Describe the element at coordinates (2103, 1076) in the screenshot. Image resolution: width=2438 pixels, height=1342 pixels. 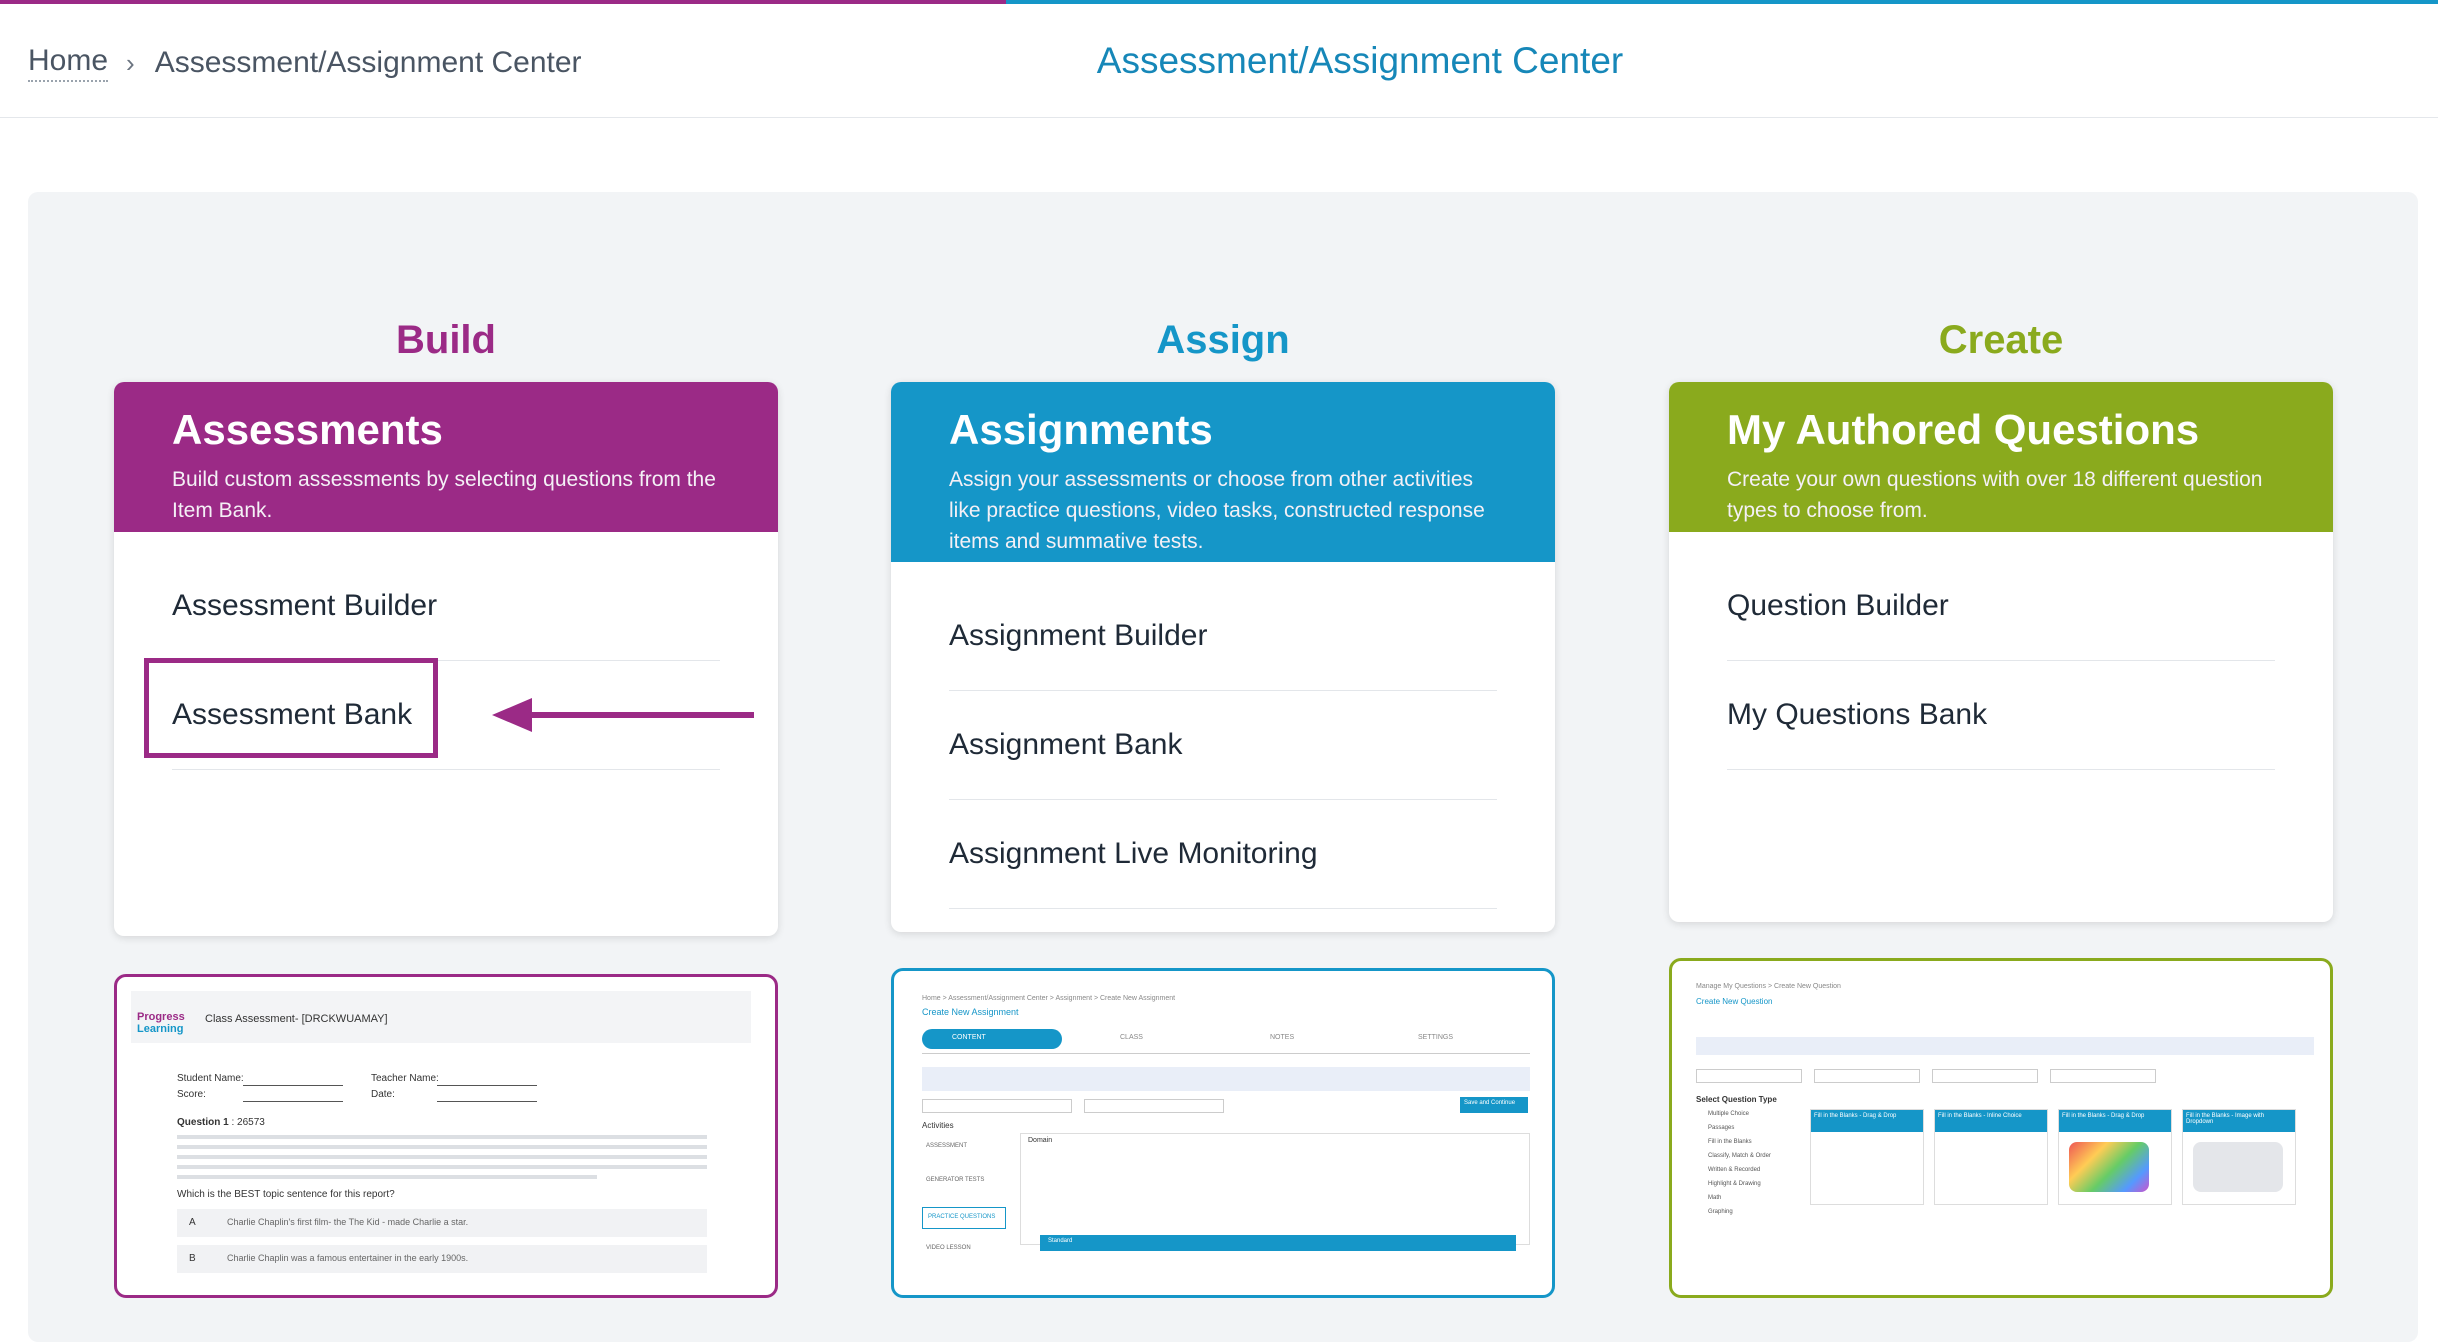
I see `dok-select` at that location.